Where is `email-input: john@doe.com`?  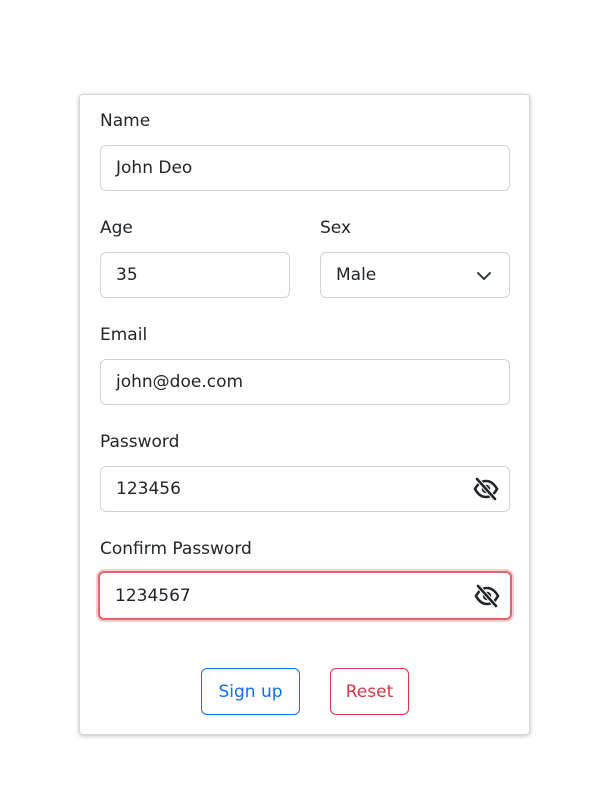
email-input: john@doe.com is located at coordinates (305, 382).